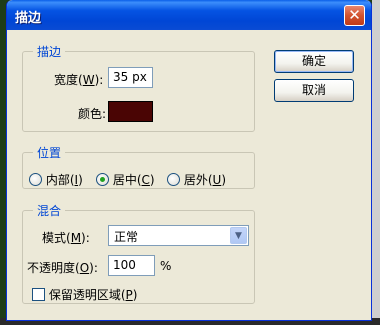 This screenshot has width=380, height=325. I want to click on chevron-down-icon: ▼, so click(238, 235).